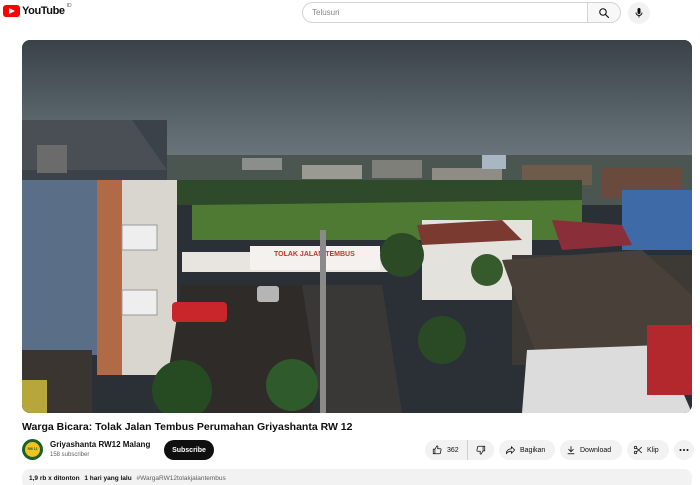 This screenshot has width=700, height=485. What do you see at coordinates (653, 450) in the screenshot?
I see `clip-label: Klip` at bounding box center [653, 450].